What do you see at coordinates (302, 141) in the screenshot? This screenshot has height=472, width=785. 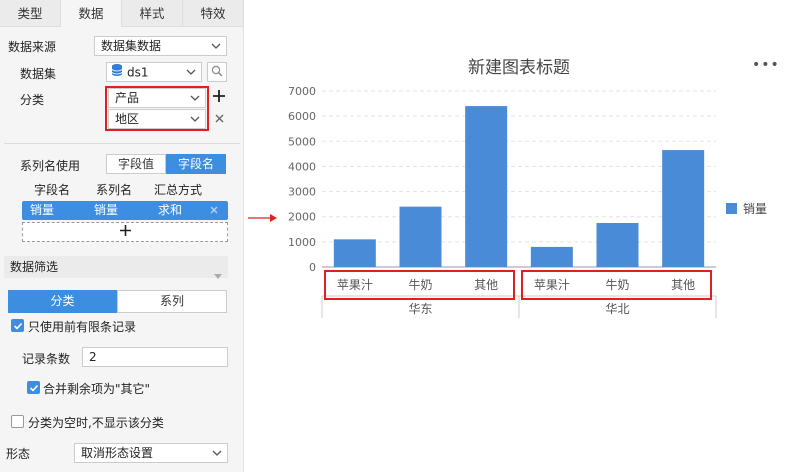 I see `y-tick-label: 5000` at bounding box center [302, 141].